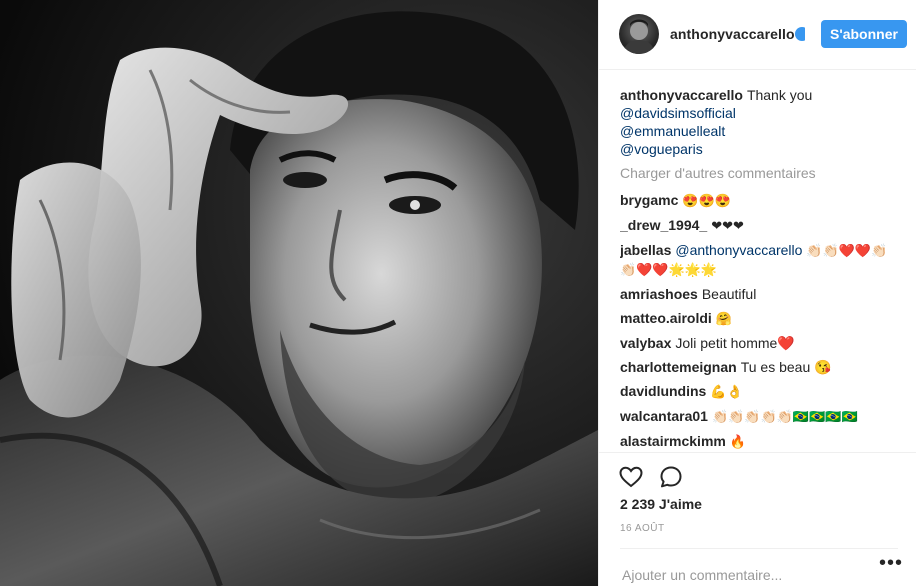  I want to click on comment-username: charlottemeignan, so click(678, 367).